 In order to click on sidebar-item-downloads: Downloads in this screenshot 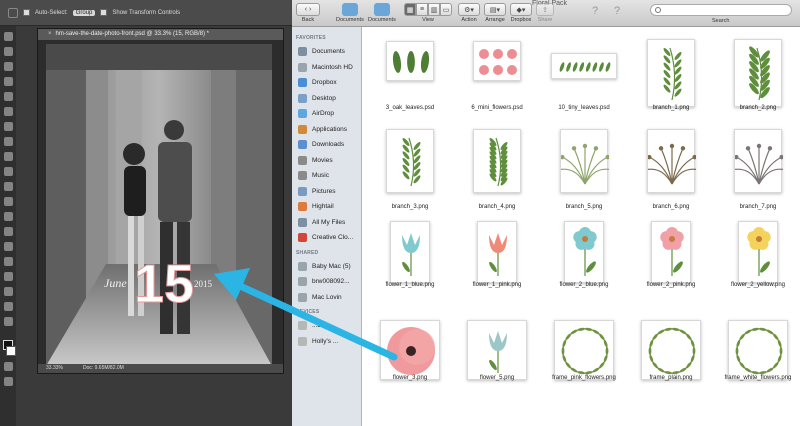, I will do `click(326, 145)`.